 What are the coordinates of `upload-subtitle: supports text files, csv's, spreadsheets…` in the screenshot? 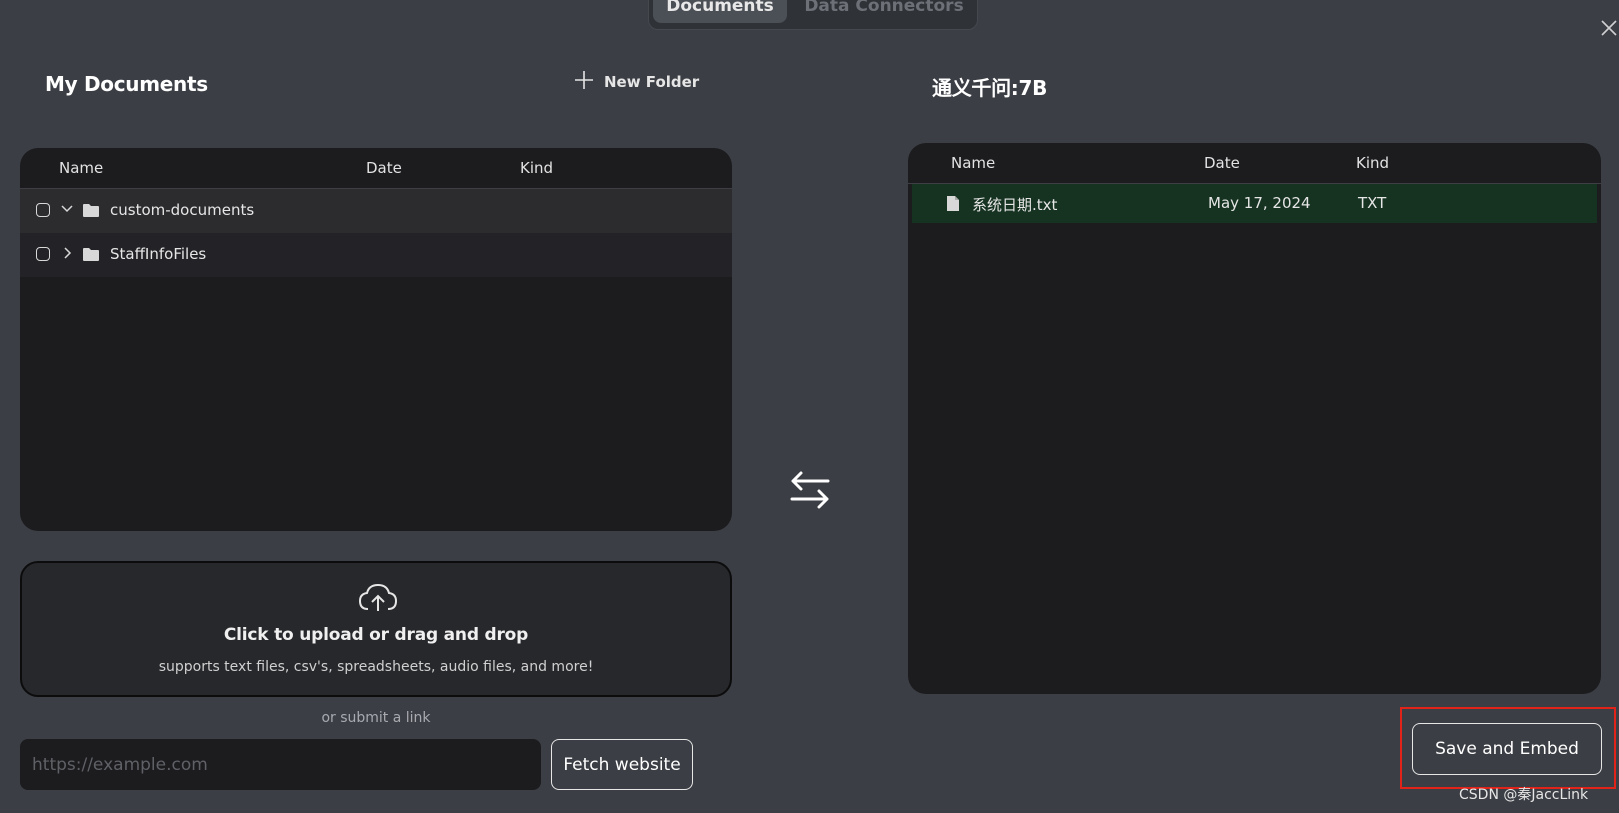 It's located at (376, 667).